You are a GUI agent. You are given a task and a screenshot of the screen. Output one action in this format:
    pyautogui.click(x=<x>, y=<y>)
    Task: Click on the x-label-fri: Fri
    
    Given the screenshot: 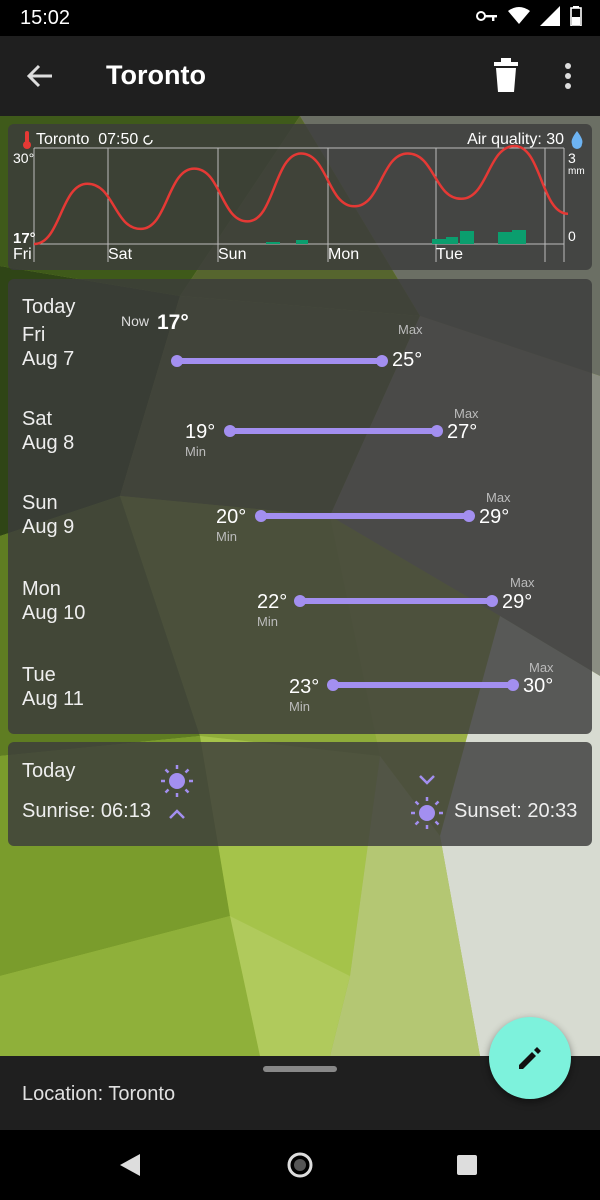 What is the action you would take?
    pyautogui.click(x=22, y=254)
    